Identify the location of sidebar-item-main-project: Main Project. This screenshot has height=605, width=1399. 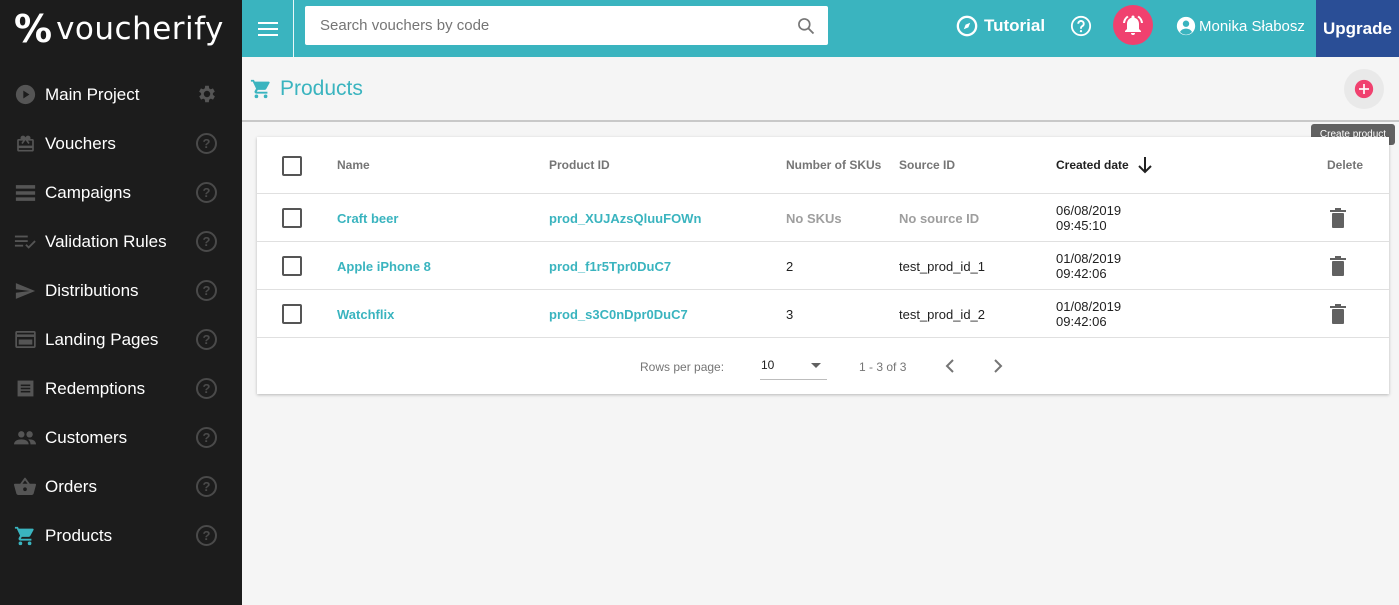
(121, 94).